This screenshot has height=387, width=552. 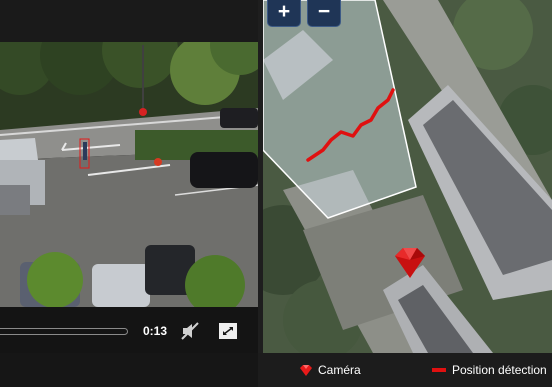 What do you see at coordinates (439, 370) in the screenshot?
I see `red-line-icon` at bounding box center [439, 370].